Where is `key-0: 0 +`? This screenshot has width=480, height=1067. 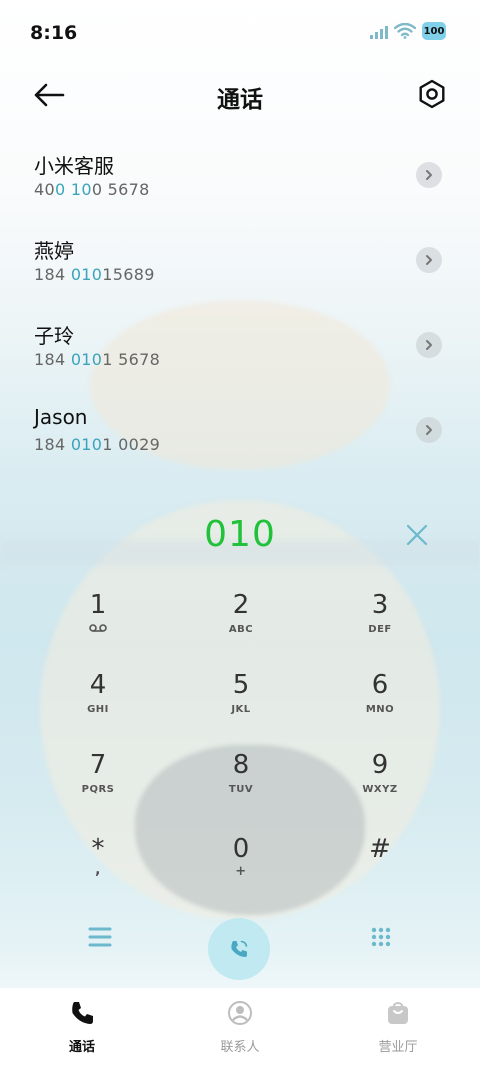
key-0: 0 + is located at coordinates (241, 868).